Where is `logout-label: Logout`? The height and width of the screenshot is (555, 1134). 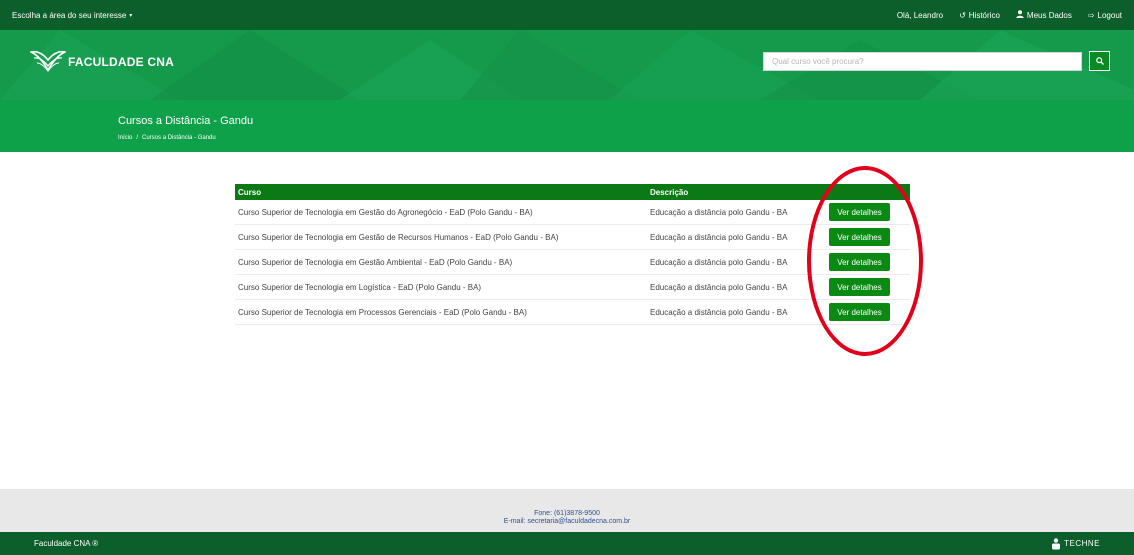 logout-label: Logout is located at coordinates (1109, 15).